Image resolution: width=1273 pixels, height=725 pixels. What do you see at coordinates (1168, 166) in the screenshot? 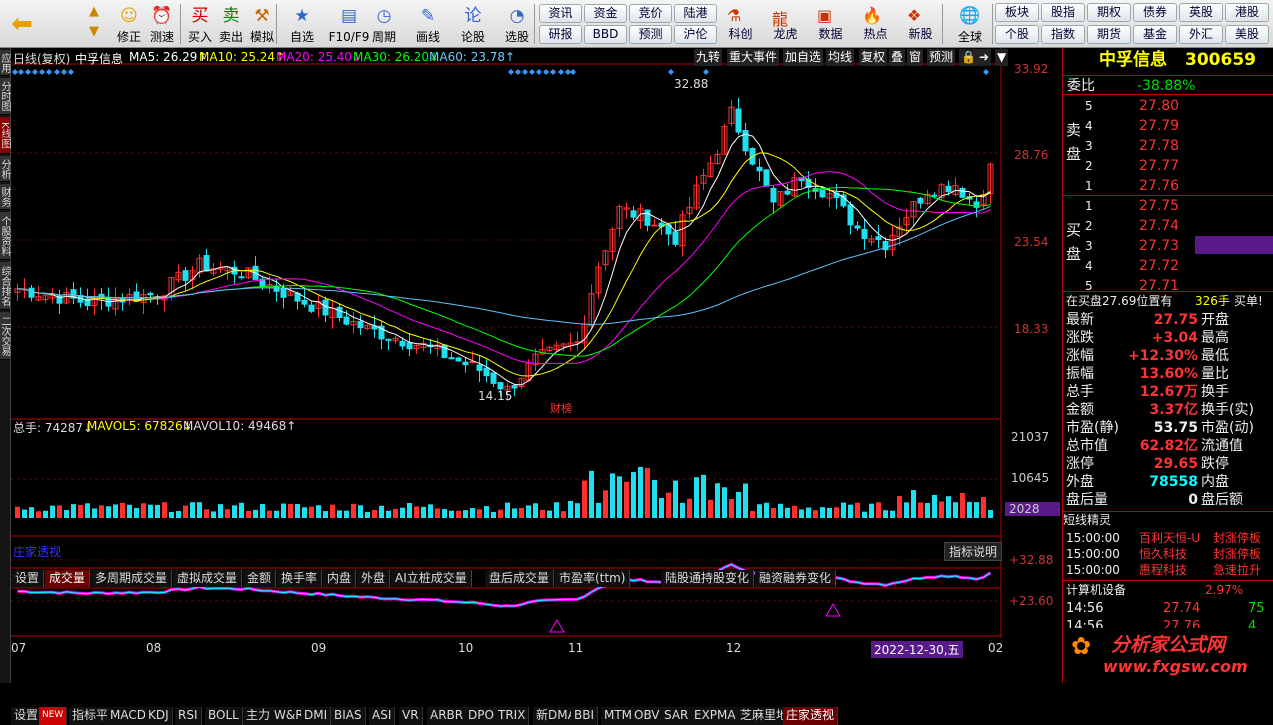
I see `sell-level: 2 27.77` at bounding box center [1168, 166].